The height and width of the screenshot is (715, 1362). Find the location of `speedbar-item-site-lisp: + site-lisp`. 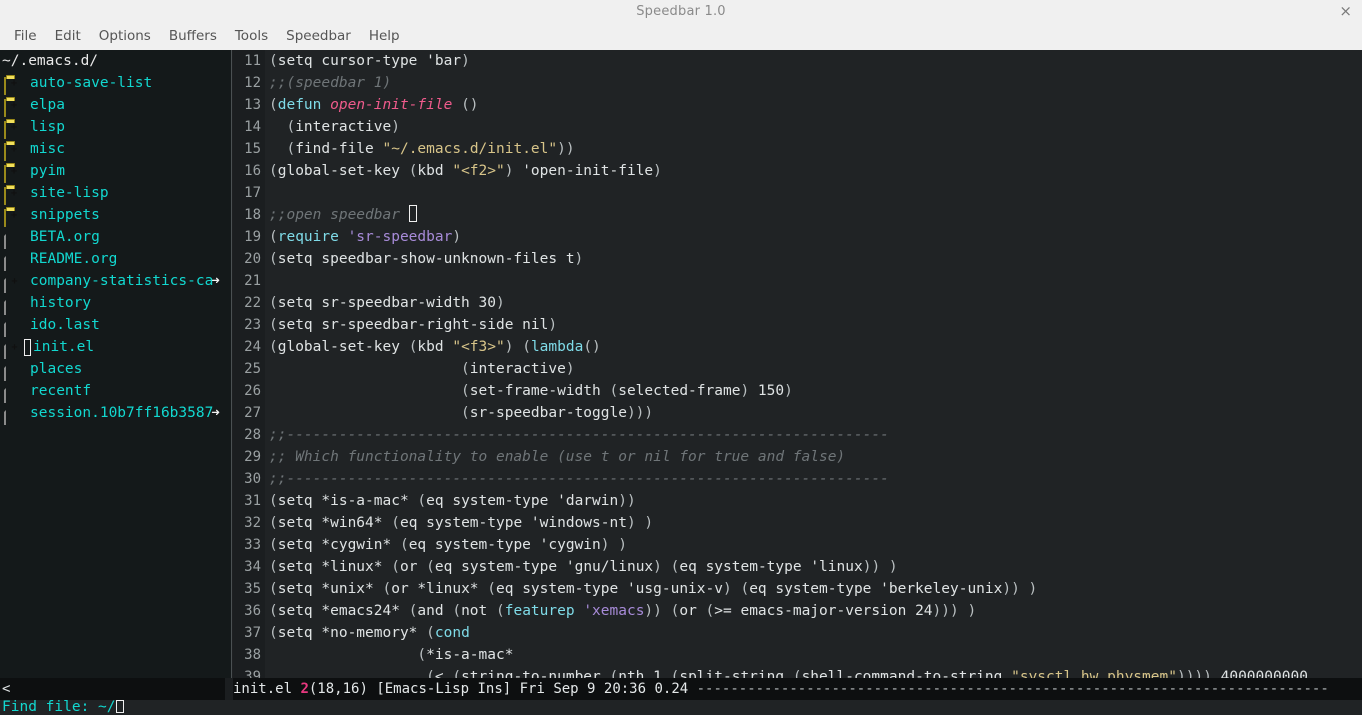

speedbar-item-site-lisp: + site-lisp is located at coordinates (112, 193).